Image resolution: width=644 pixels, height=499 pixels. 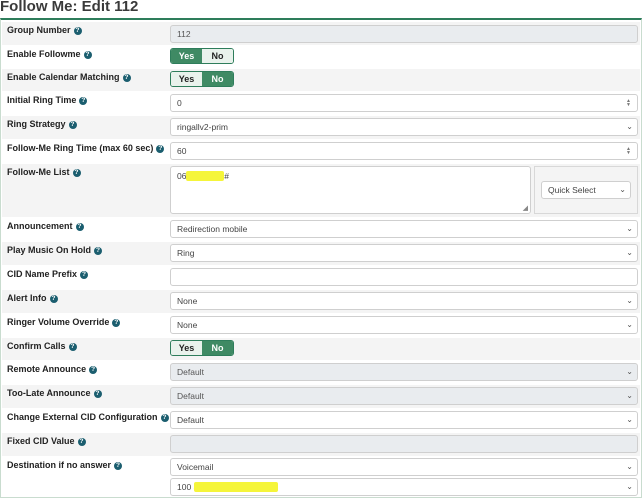 I want to click on ringer-volume-select: None ⌄, so click(x=404, y=325).